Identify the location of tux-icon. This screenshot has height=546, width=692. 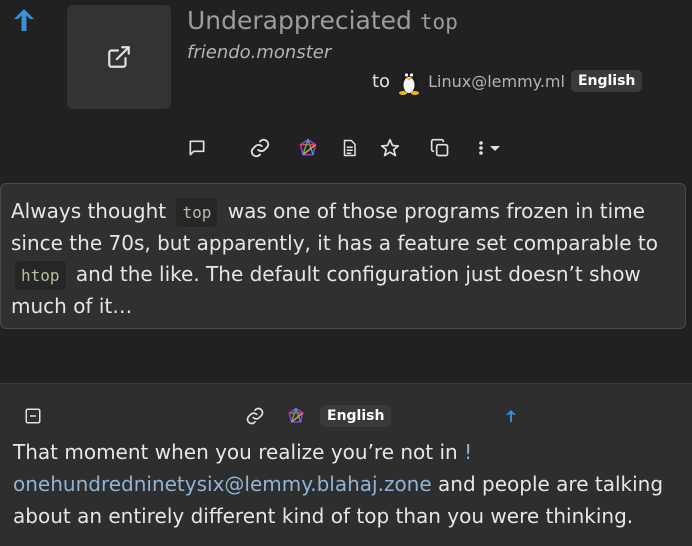
(409, 83).